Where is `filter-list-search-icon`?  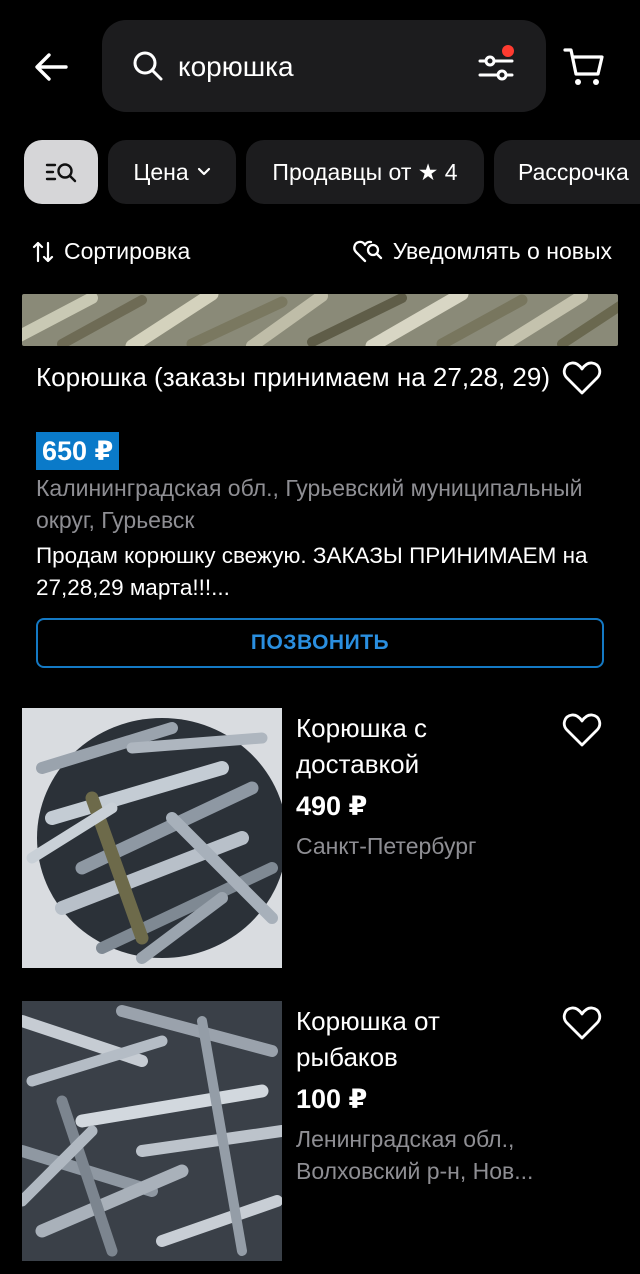 filter-list-search-icon is located at coordinates (61, 173).